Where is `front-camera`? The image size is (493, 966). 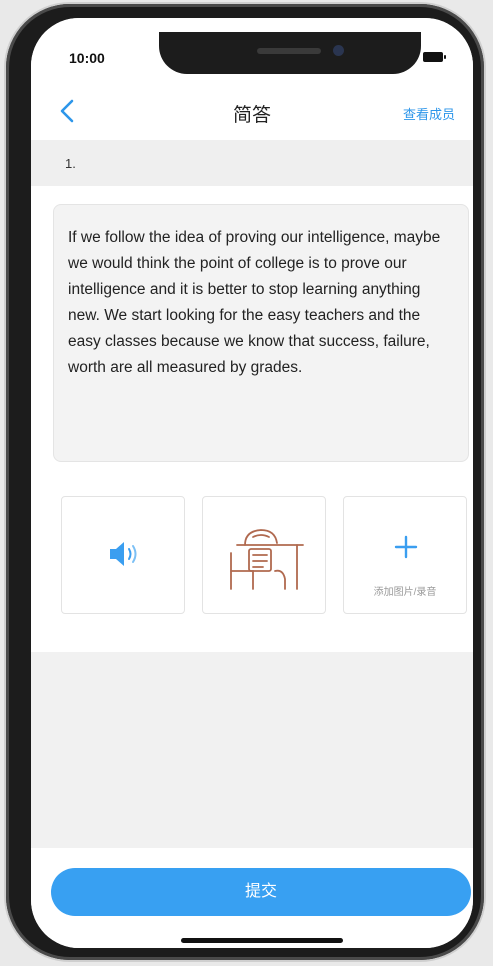
front-camera is located at coordinates (338, 50).